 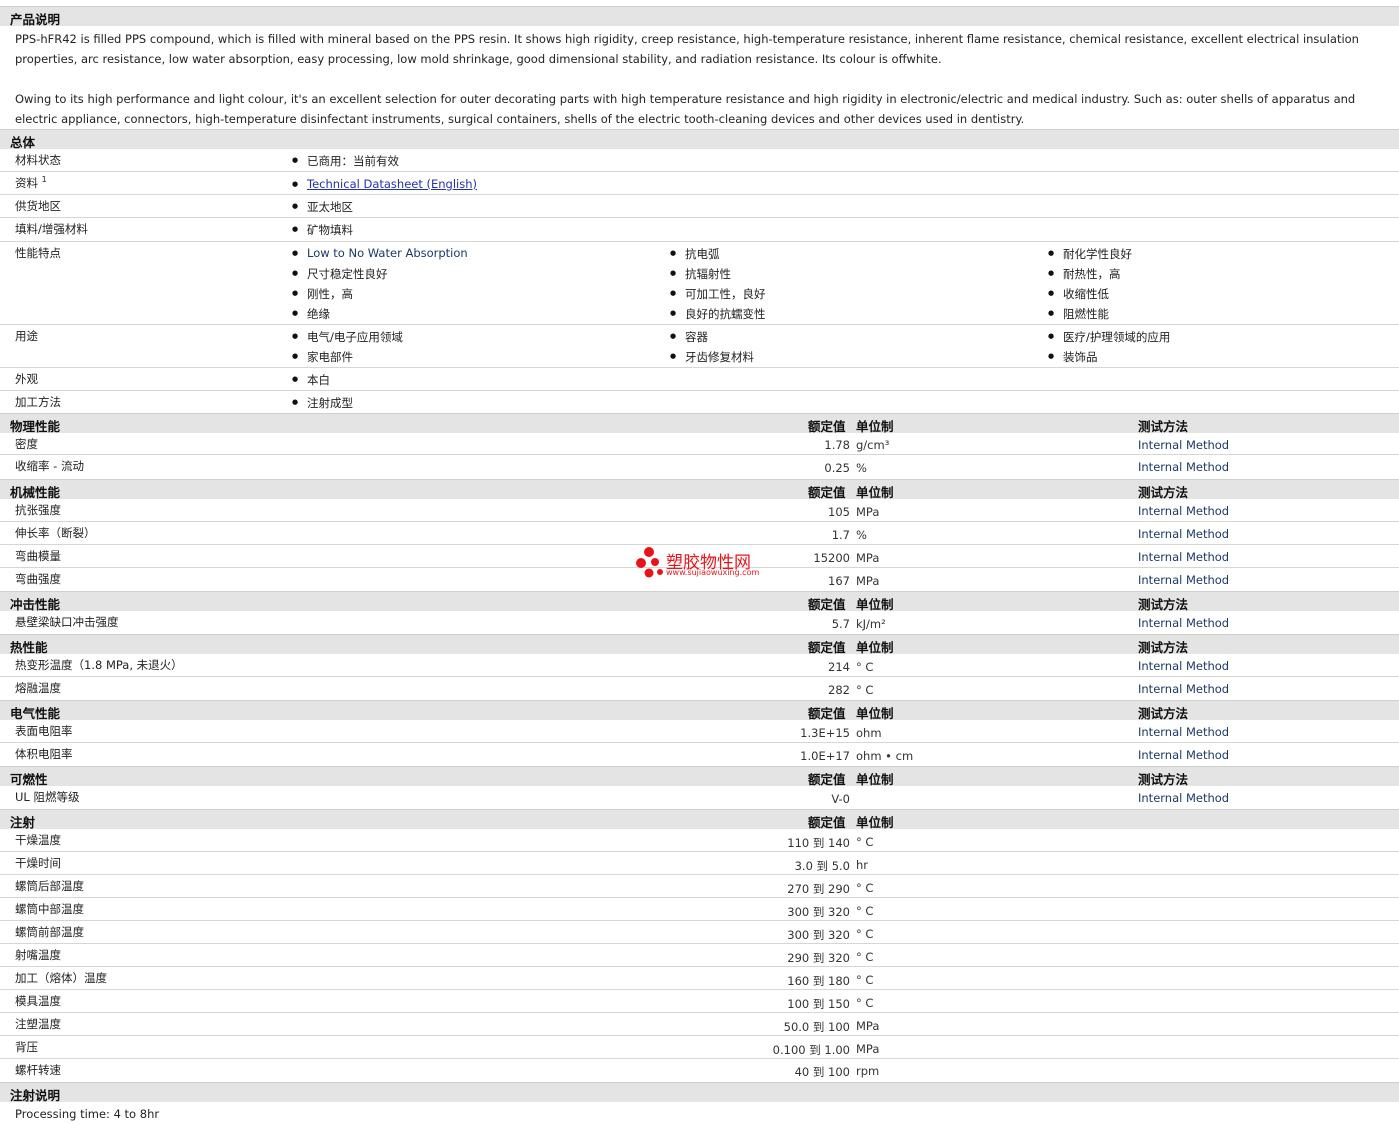 What do you see at coordinates (38, 160) in the screenshot?
I see `row-label: 材料状态` at bounding box center [38, 160].